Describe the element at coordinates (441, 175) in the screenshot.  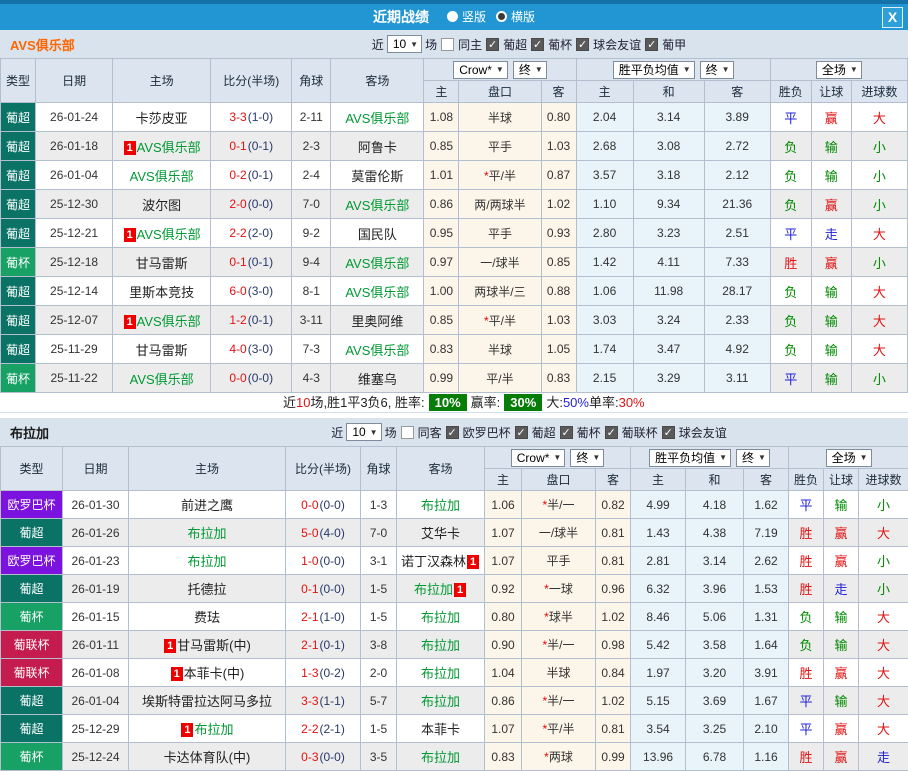
I see `home-odds: 1.01` at that location.